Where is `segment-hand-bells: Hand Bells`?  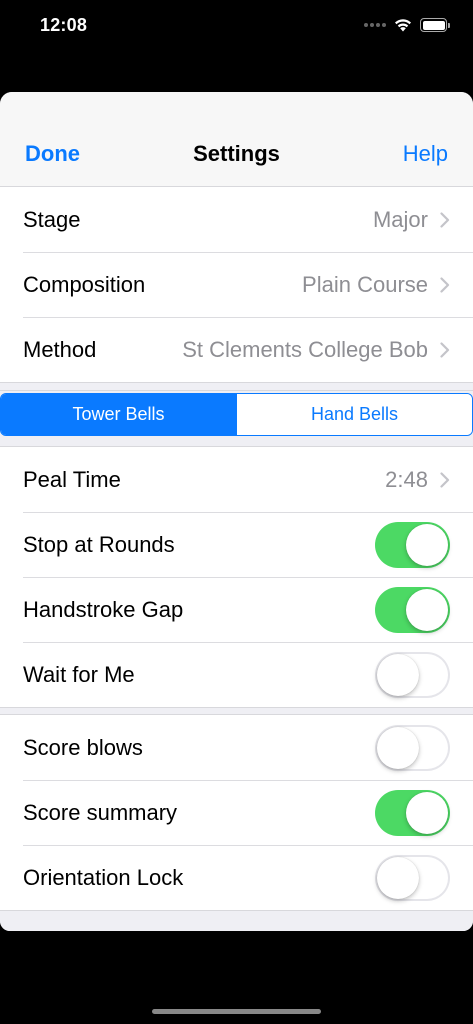 segment-hand-bells: Hand Bells is located at coordinates (354, 414).